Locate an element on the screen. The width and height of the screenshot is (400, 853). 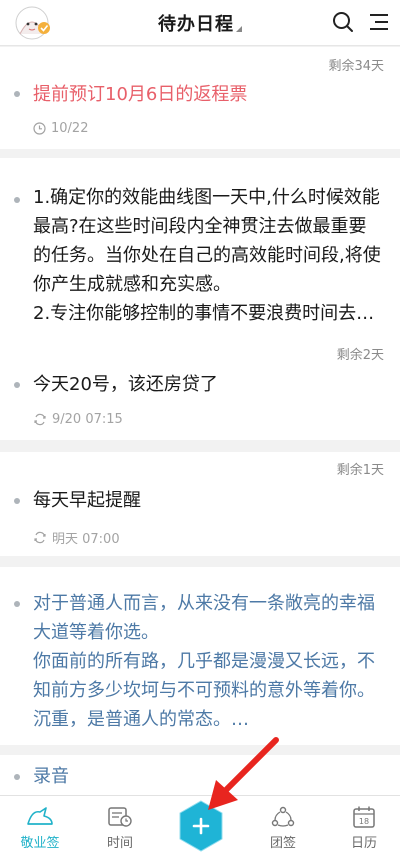
list-item: 录音 is located at coordinates (200, 775).